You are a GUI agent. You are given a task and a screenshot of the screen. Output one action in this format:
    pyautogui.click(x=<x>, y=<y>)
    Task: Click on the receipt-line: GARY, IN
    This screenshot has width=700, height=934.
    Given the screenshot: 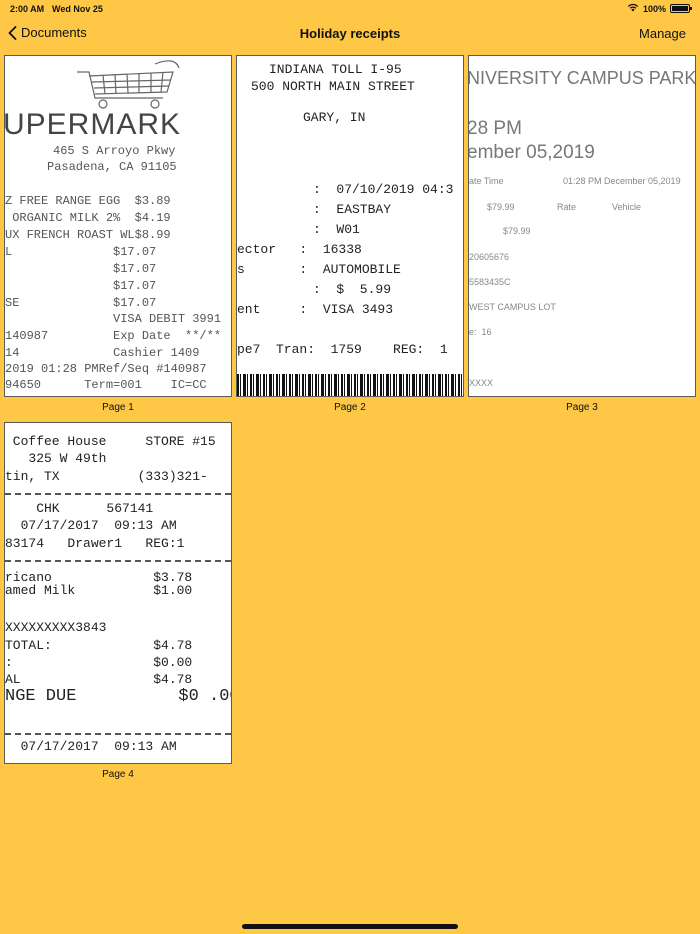 What is the action you would take?
    pyautogui.click(x=334, y=117)
    